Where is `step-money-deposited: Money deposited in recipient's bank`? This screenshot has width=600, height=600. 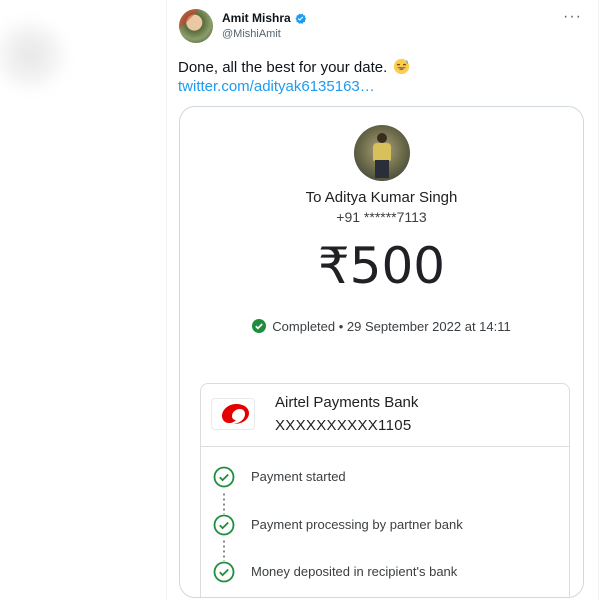
step-money-deposited: Money deposited in recipient's bank is located at coordinates (383, 573).